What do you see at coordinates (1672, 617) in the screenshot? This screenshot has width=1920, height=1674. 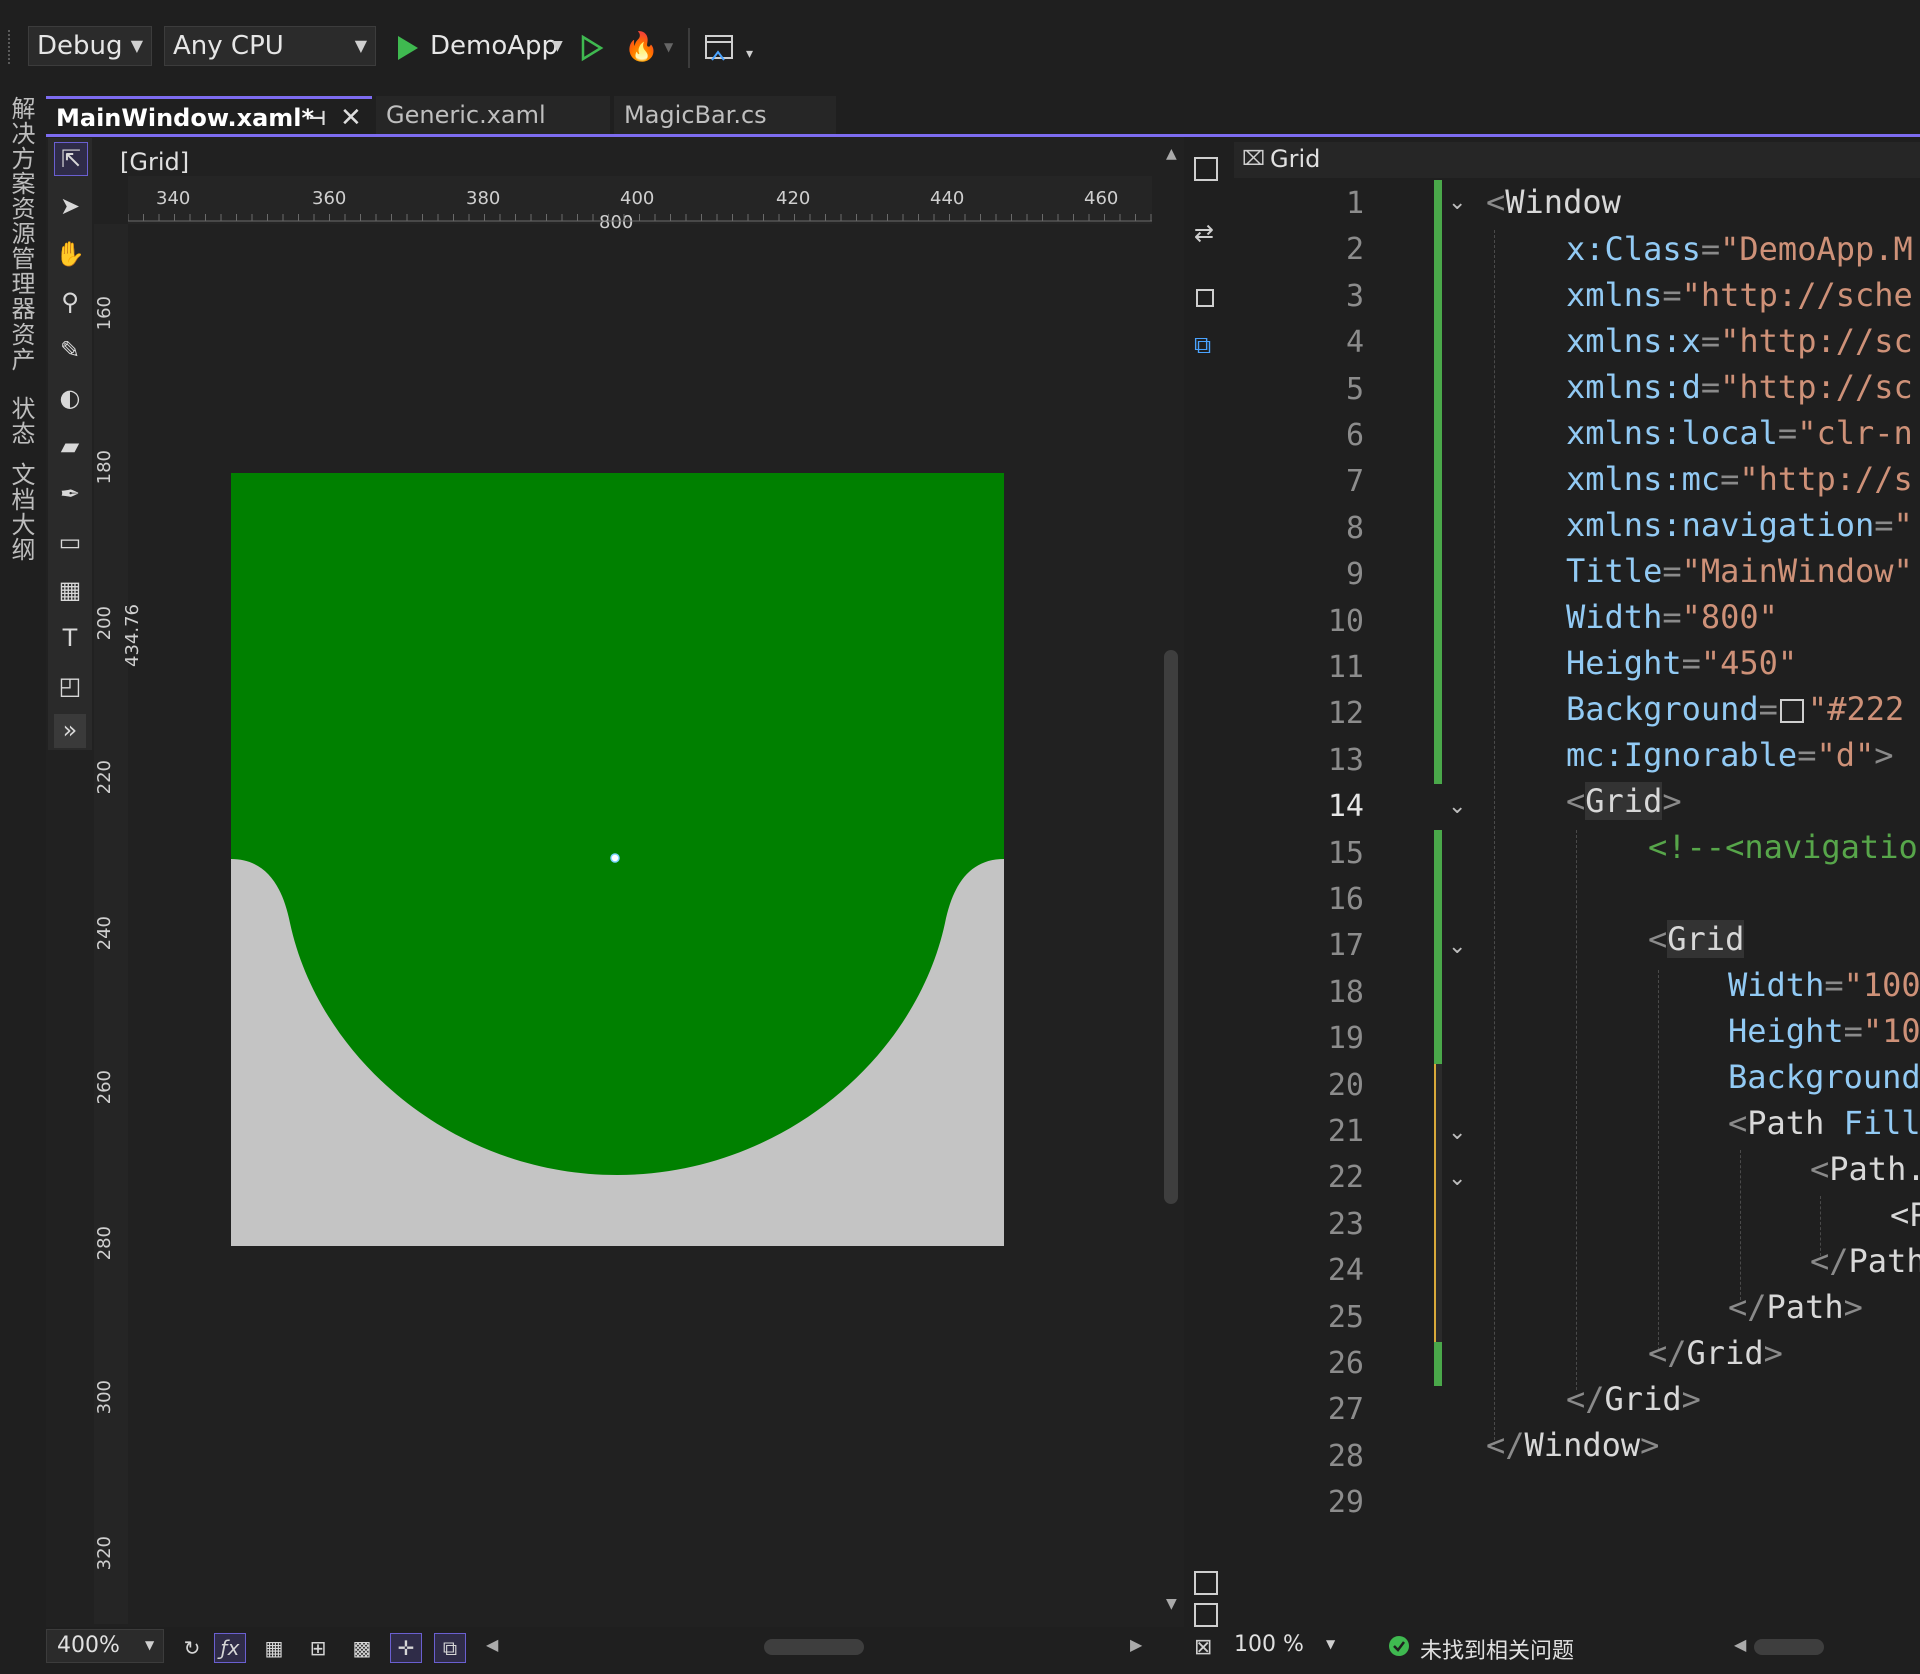 I see `code-line-10: Width="800"` at bounding box center [1672, 617].